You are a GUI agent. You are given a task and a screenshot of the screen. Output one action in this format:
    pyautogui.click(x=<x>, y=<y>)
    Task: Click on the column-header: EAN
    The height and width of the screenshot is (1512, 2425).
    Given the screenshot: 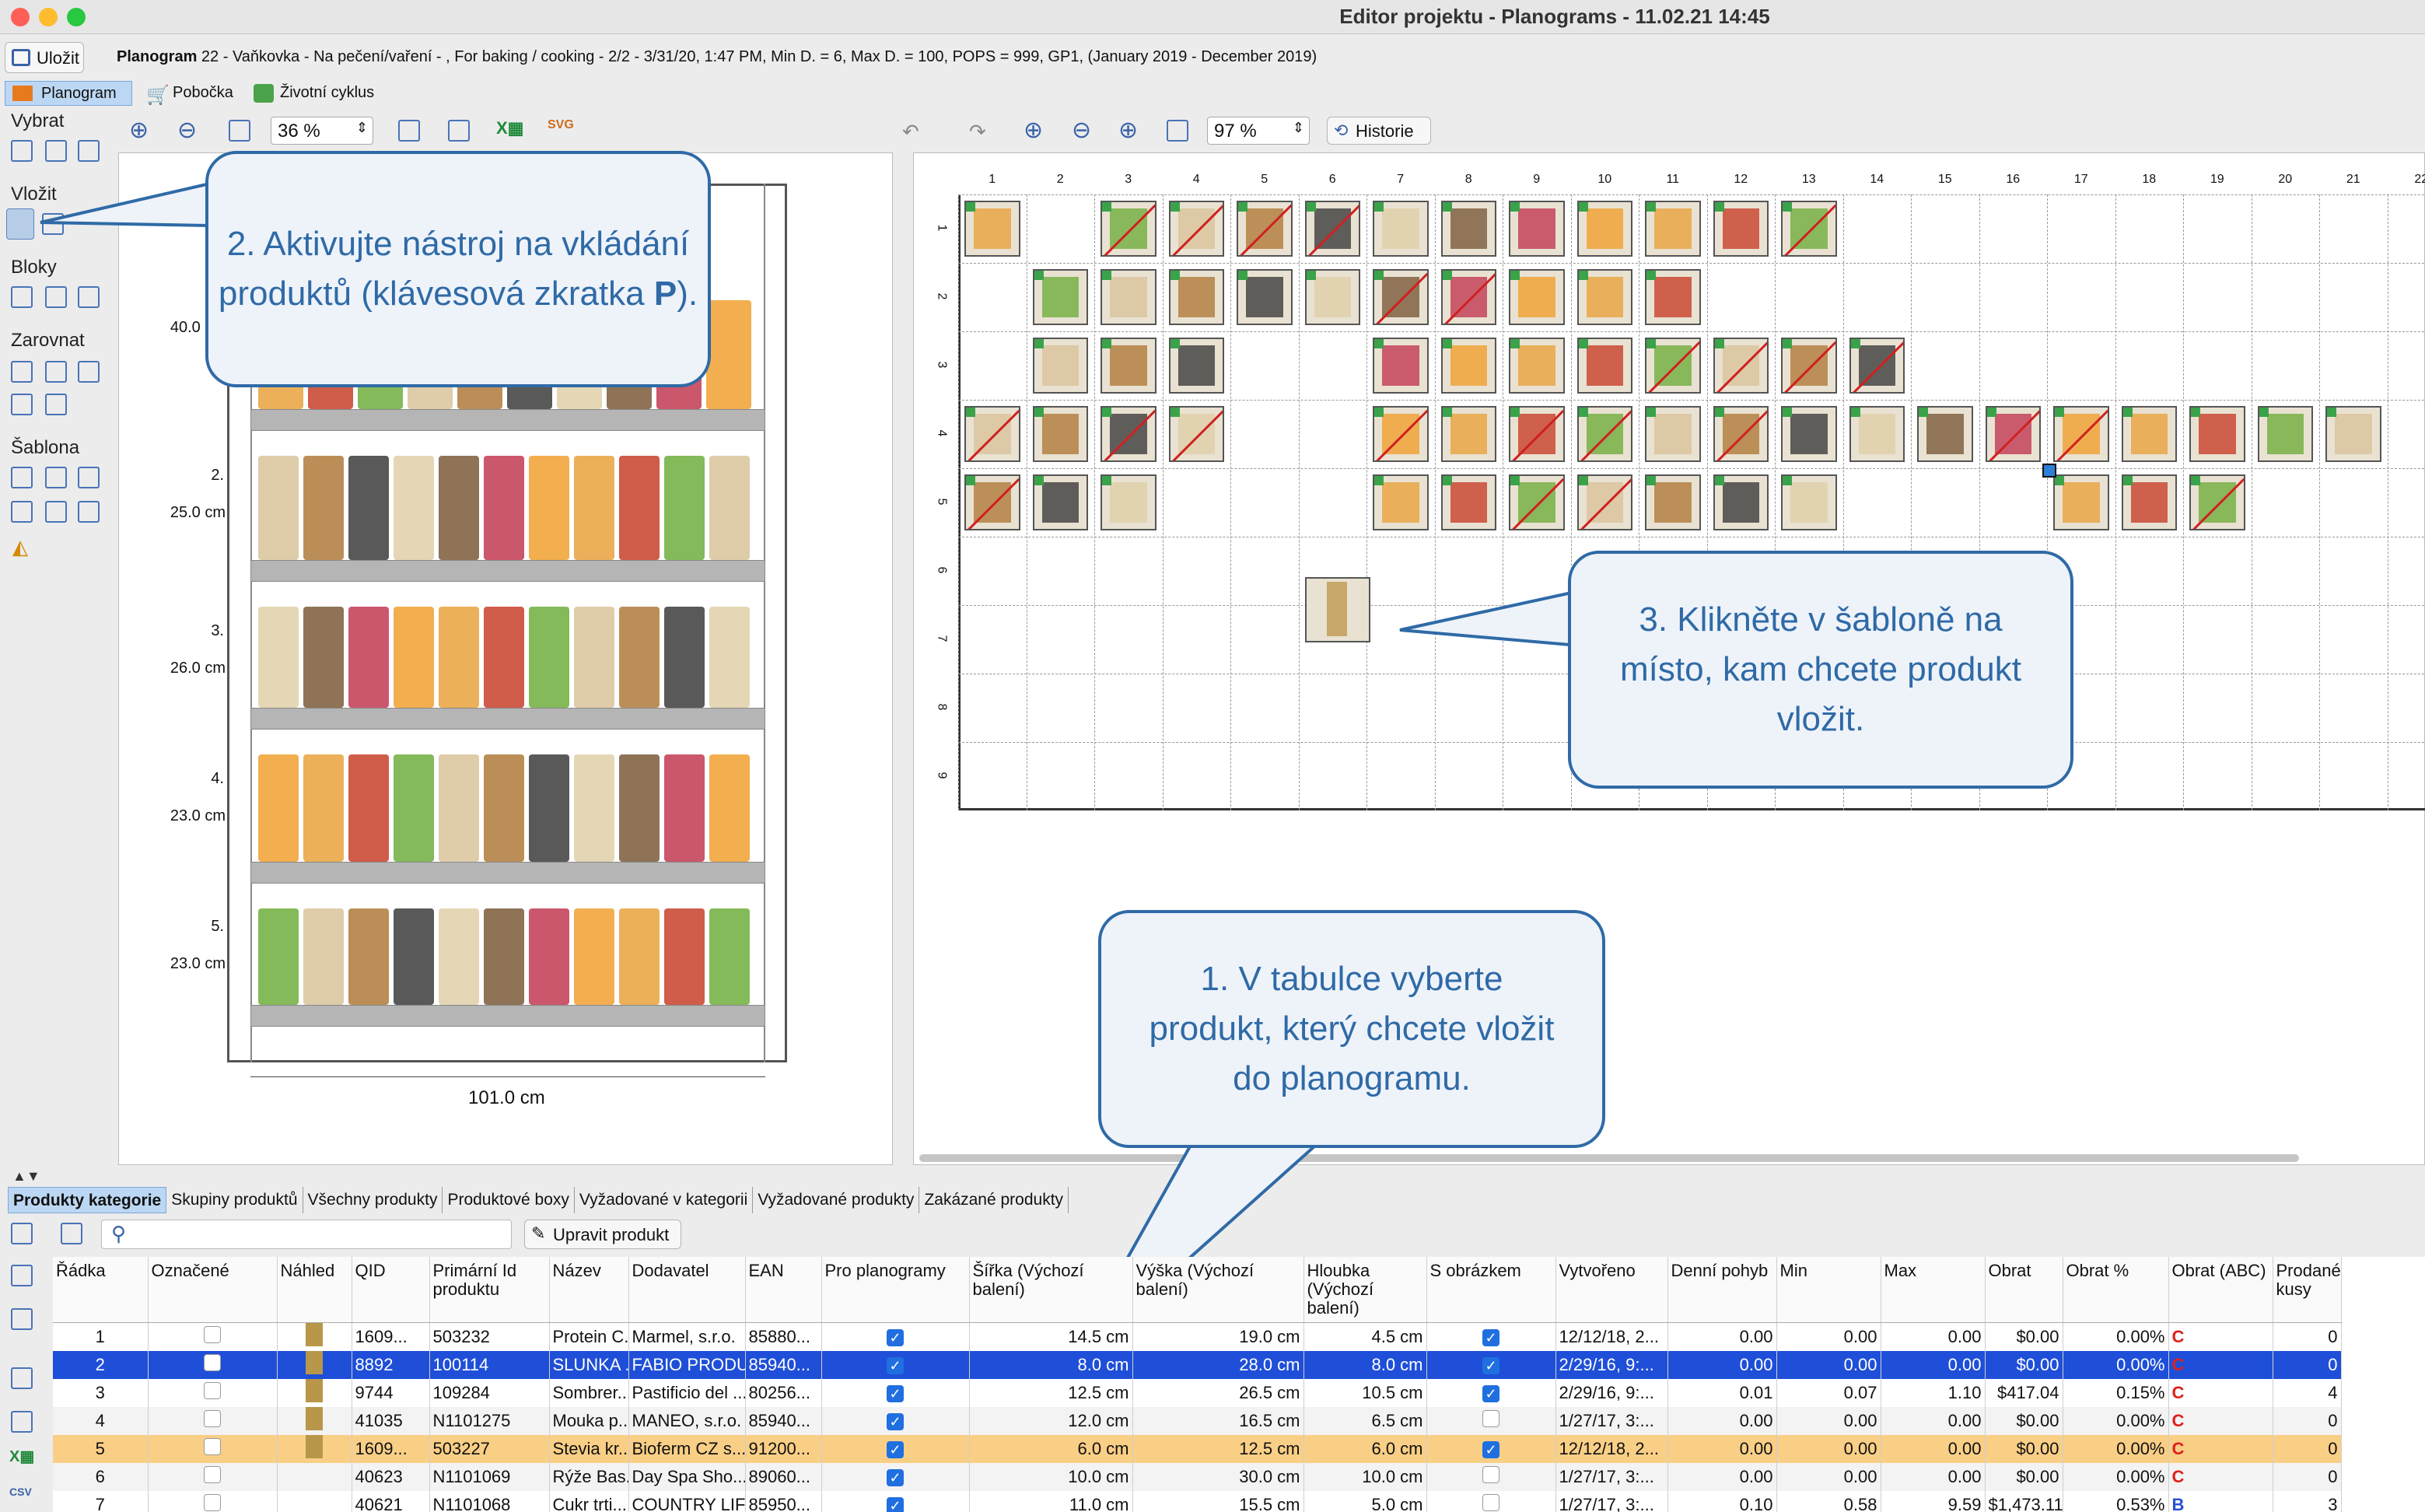 What is the action you would take?
    pyautogui.click(x=783, y=1290)
    